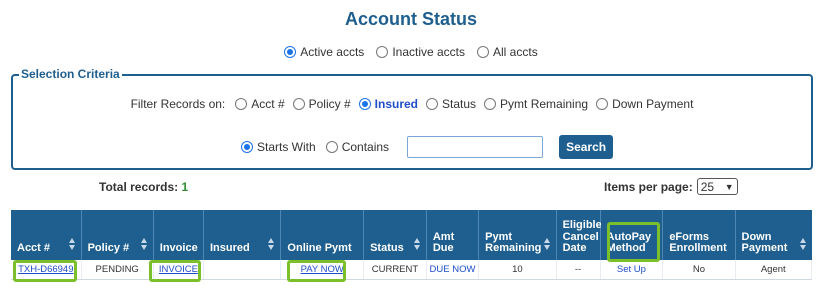  What do you see at coordinates (699, 235) in the screenshot?
I see `col-header-eforms: eForms Enrollment` at bounding box center [699, 235].